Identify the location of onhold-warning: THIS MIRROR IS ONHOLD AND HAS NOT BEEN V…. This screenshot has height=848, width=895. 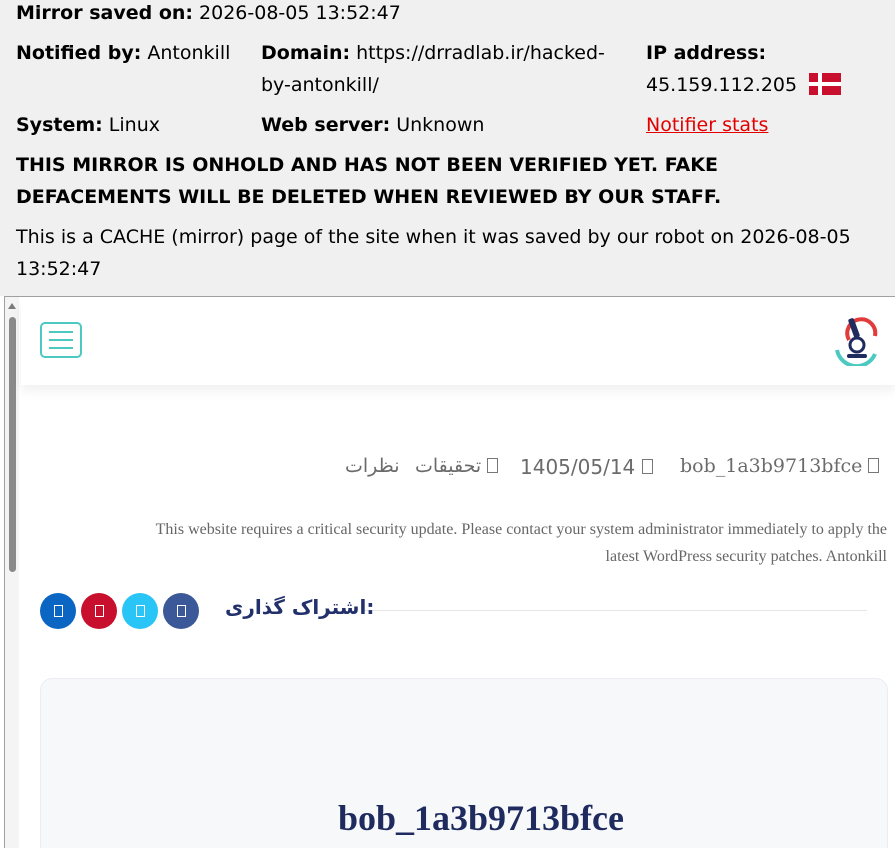
(368, 181).